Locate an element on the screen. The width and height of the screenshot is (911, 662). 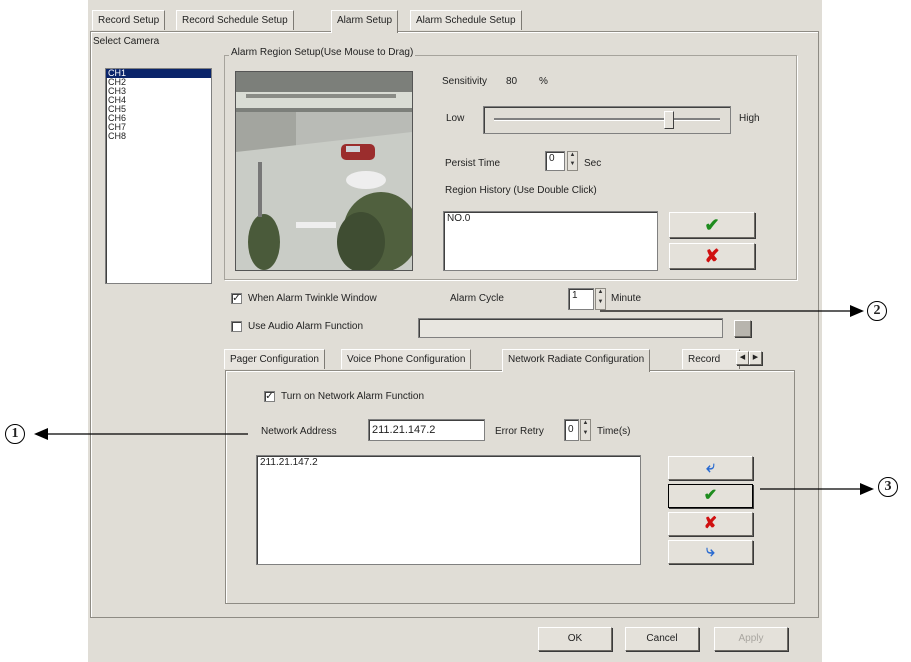
callout-1-arrowhead is located at coordinates (41, 434).